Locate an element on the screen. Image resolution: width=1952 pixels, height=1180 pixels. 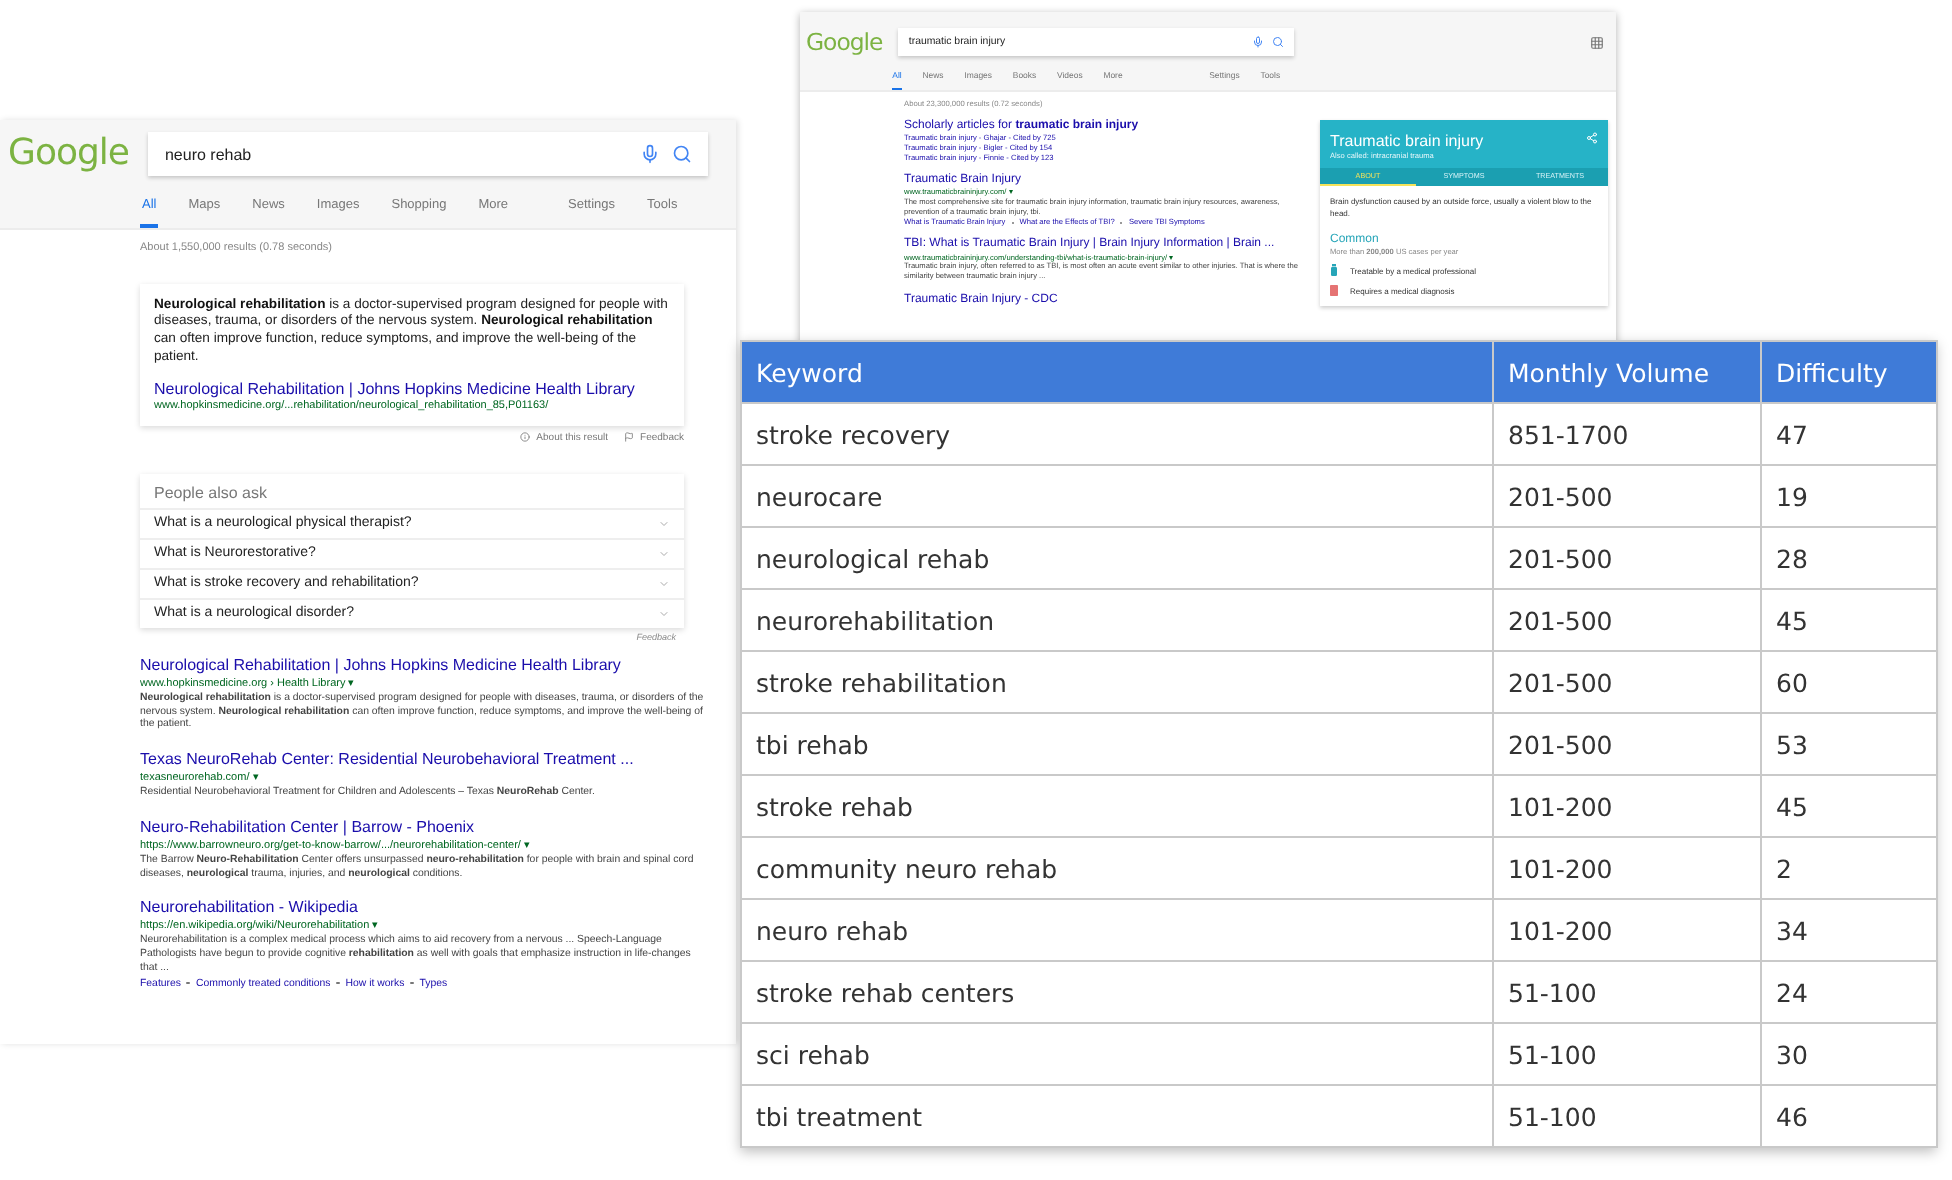
column-header: Difficulty is located at coordinates (1849, 372).